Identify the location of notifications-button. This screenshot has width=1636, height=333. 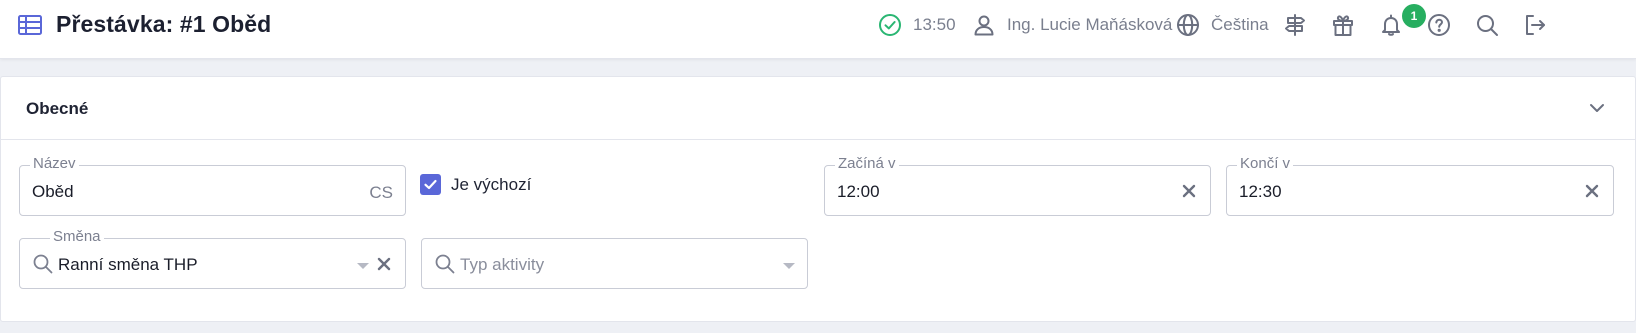
(1391, 25).